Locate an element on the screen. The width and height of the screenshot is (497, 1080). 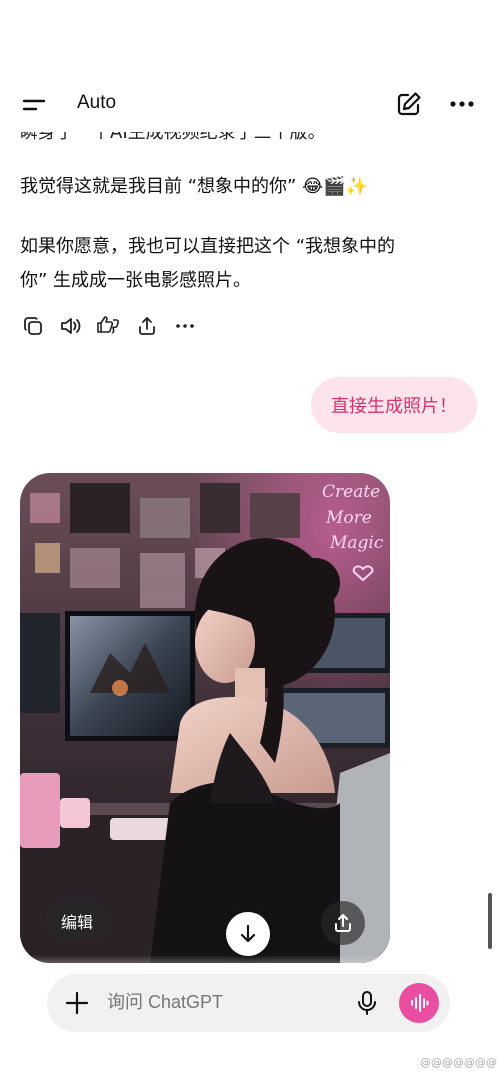
arrow-down-icon is located at coordinates (248, 933).